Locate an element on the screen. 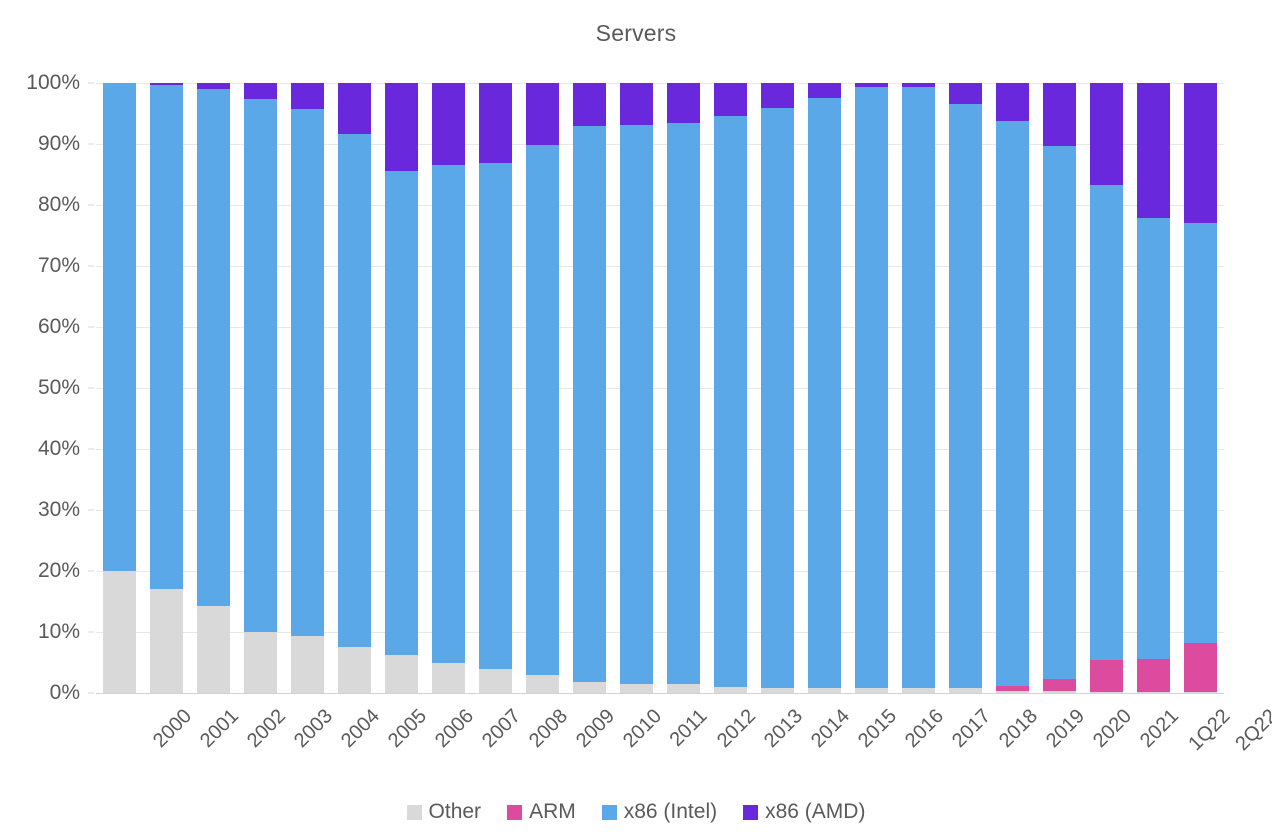  legend-item: ARM is located at coordinates (541, 812).